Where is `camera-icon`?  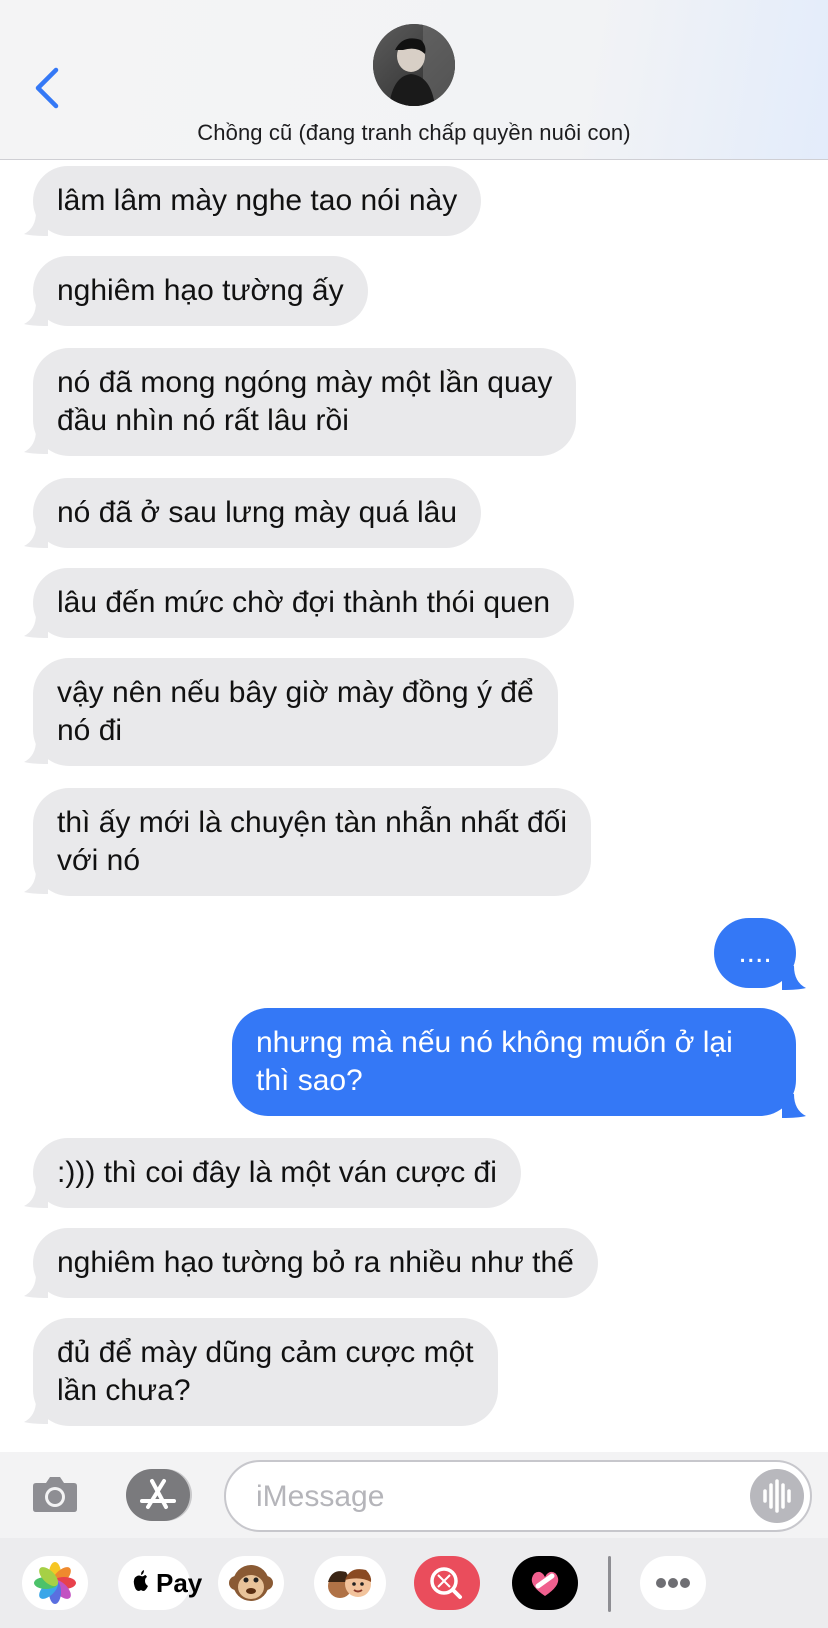
camera-icon is located at coordinates (55, 1494).